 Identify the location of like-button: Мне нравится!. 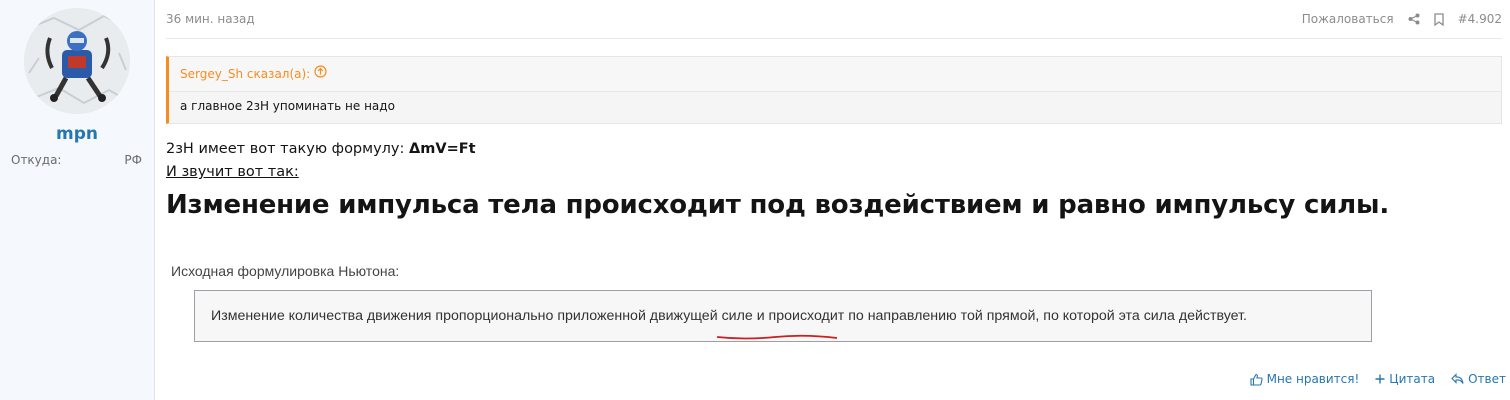
(1305, 379).